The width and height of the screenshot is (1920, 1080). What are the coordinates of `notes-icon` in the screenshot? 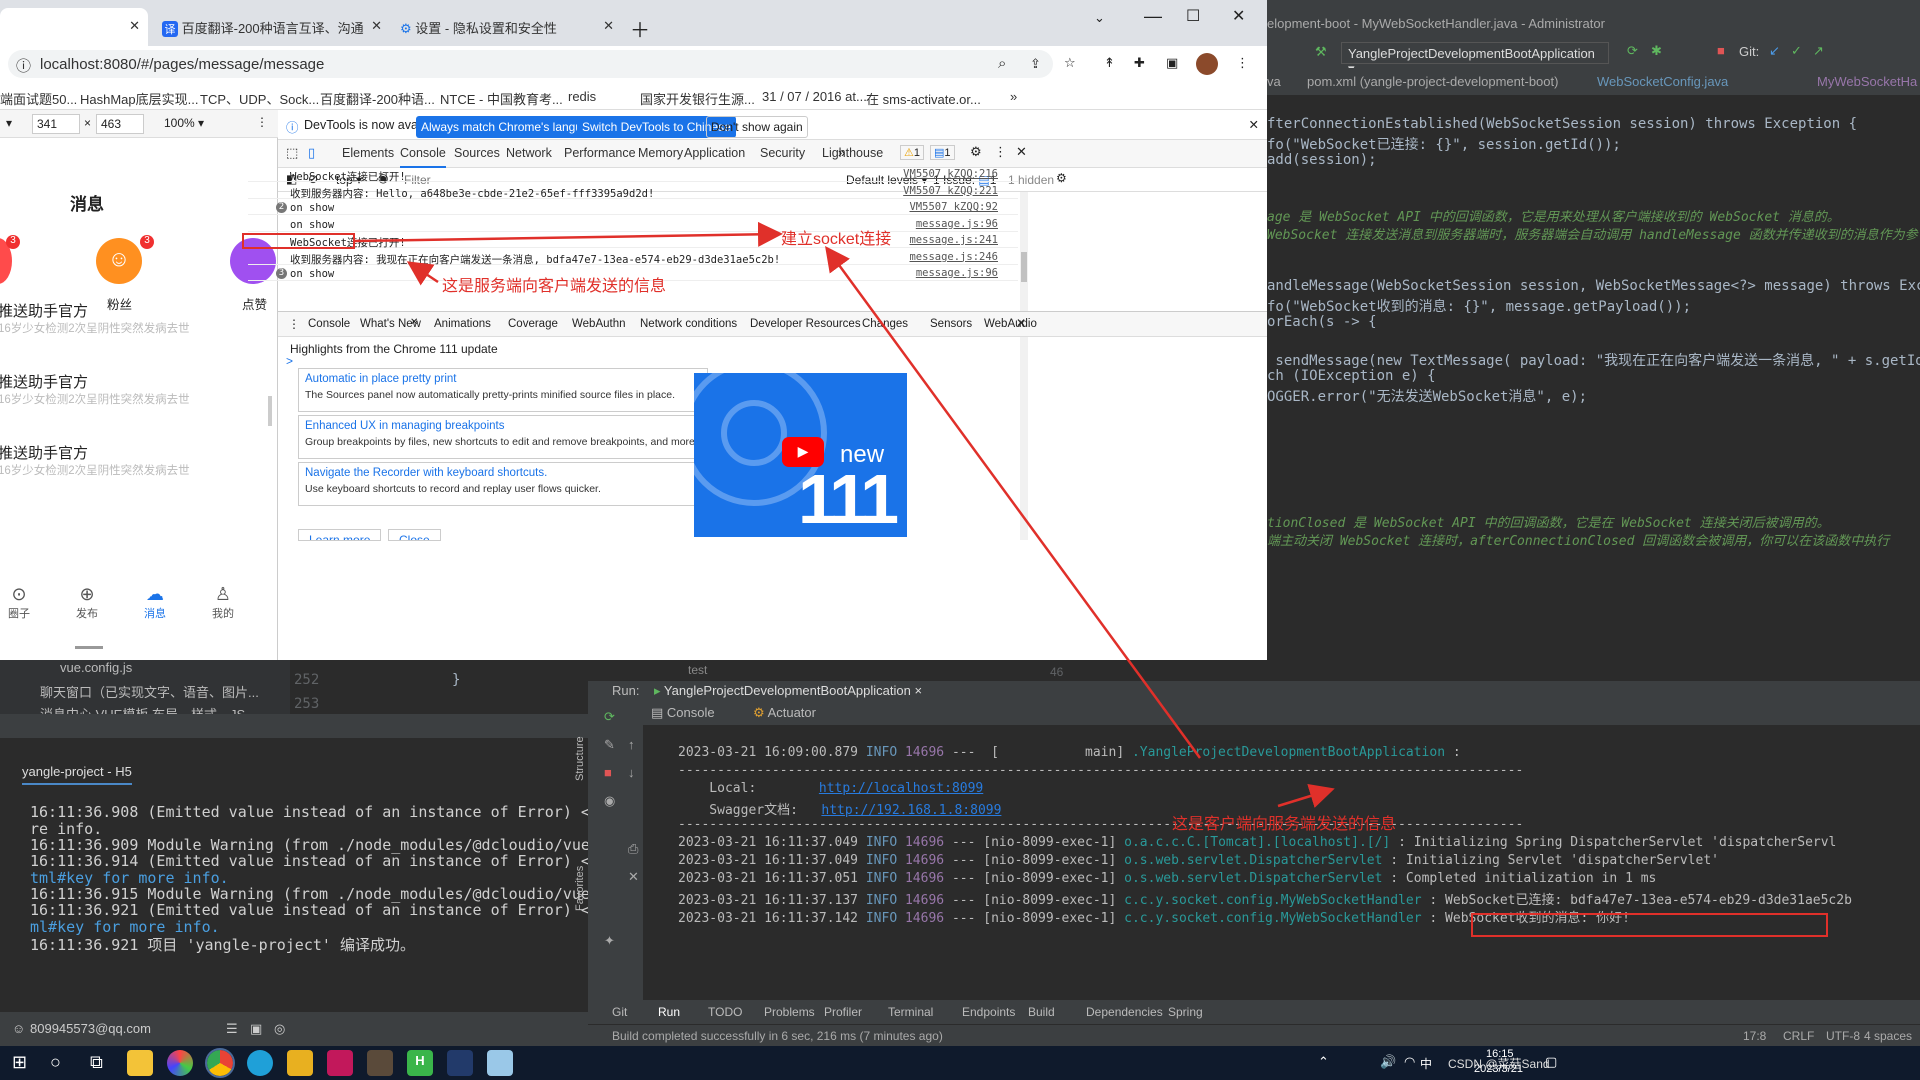 It's located at (500, 1063).